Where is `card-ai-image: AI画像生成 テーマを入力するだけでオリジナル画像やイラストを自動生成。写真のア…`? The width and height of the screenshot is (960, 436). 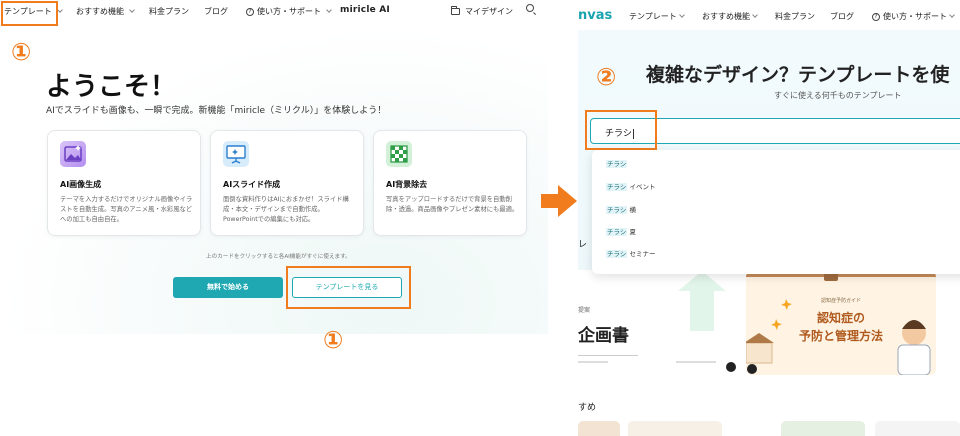
card-ai-image: AI画像生成 テーマを入力するだけでオリジナル画像やイラストを自動生成。写真のア… is located at coordinates (124, 183).